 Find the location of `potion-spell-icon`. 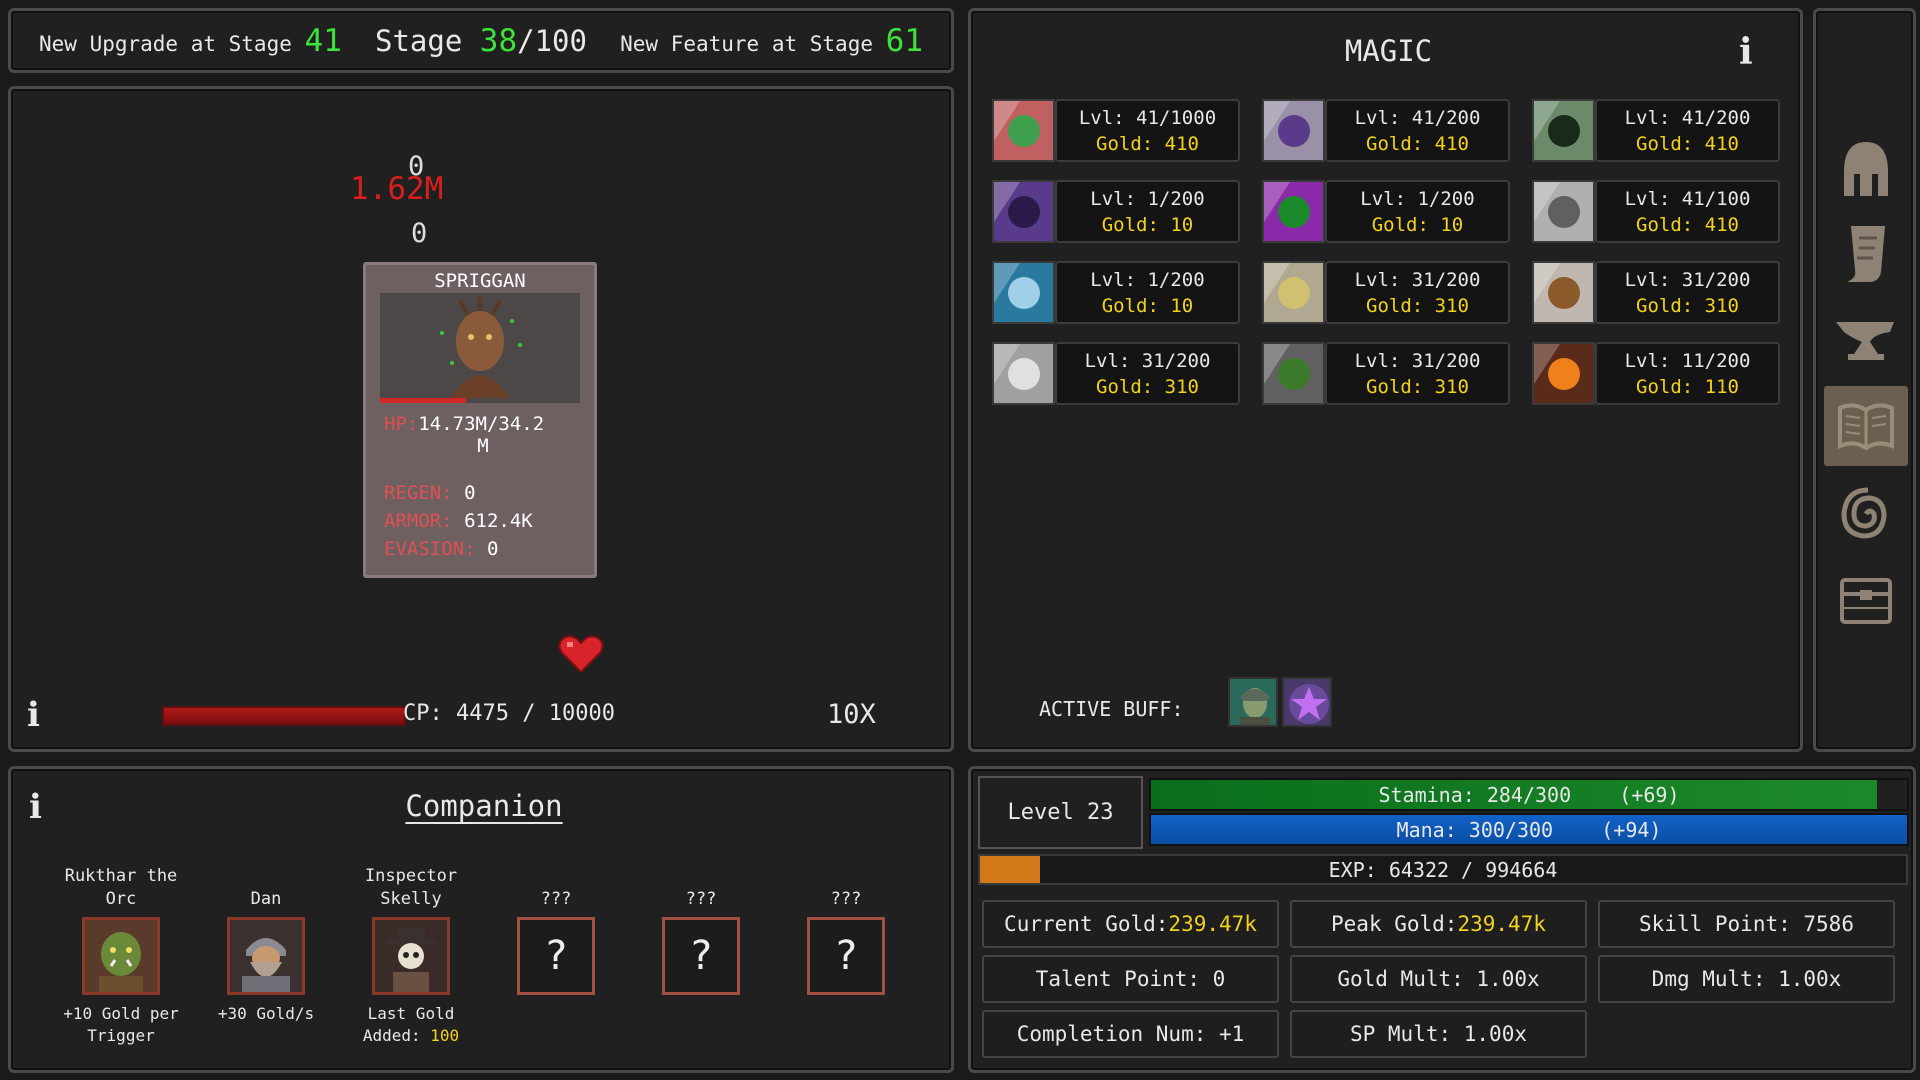

potion-spell-icon is located at coordinates (1293, 373).